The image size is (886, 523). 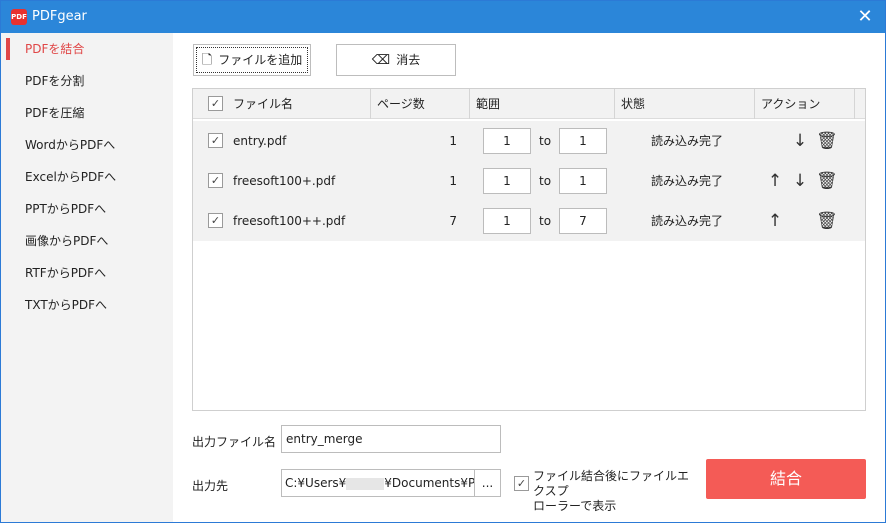 I want to click on add-file-button: 🗋 ファイルを追加, so click(x=252, y=60).